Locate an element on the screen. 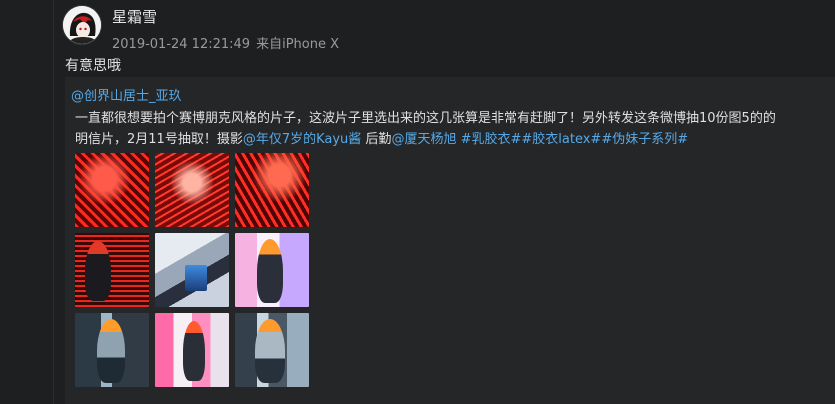 This screenshot has width=835, height=404. repost-author-link: @创界山居士_亚玖 is located at coordinates (126, 94).